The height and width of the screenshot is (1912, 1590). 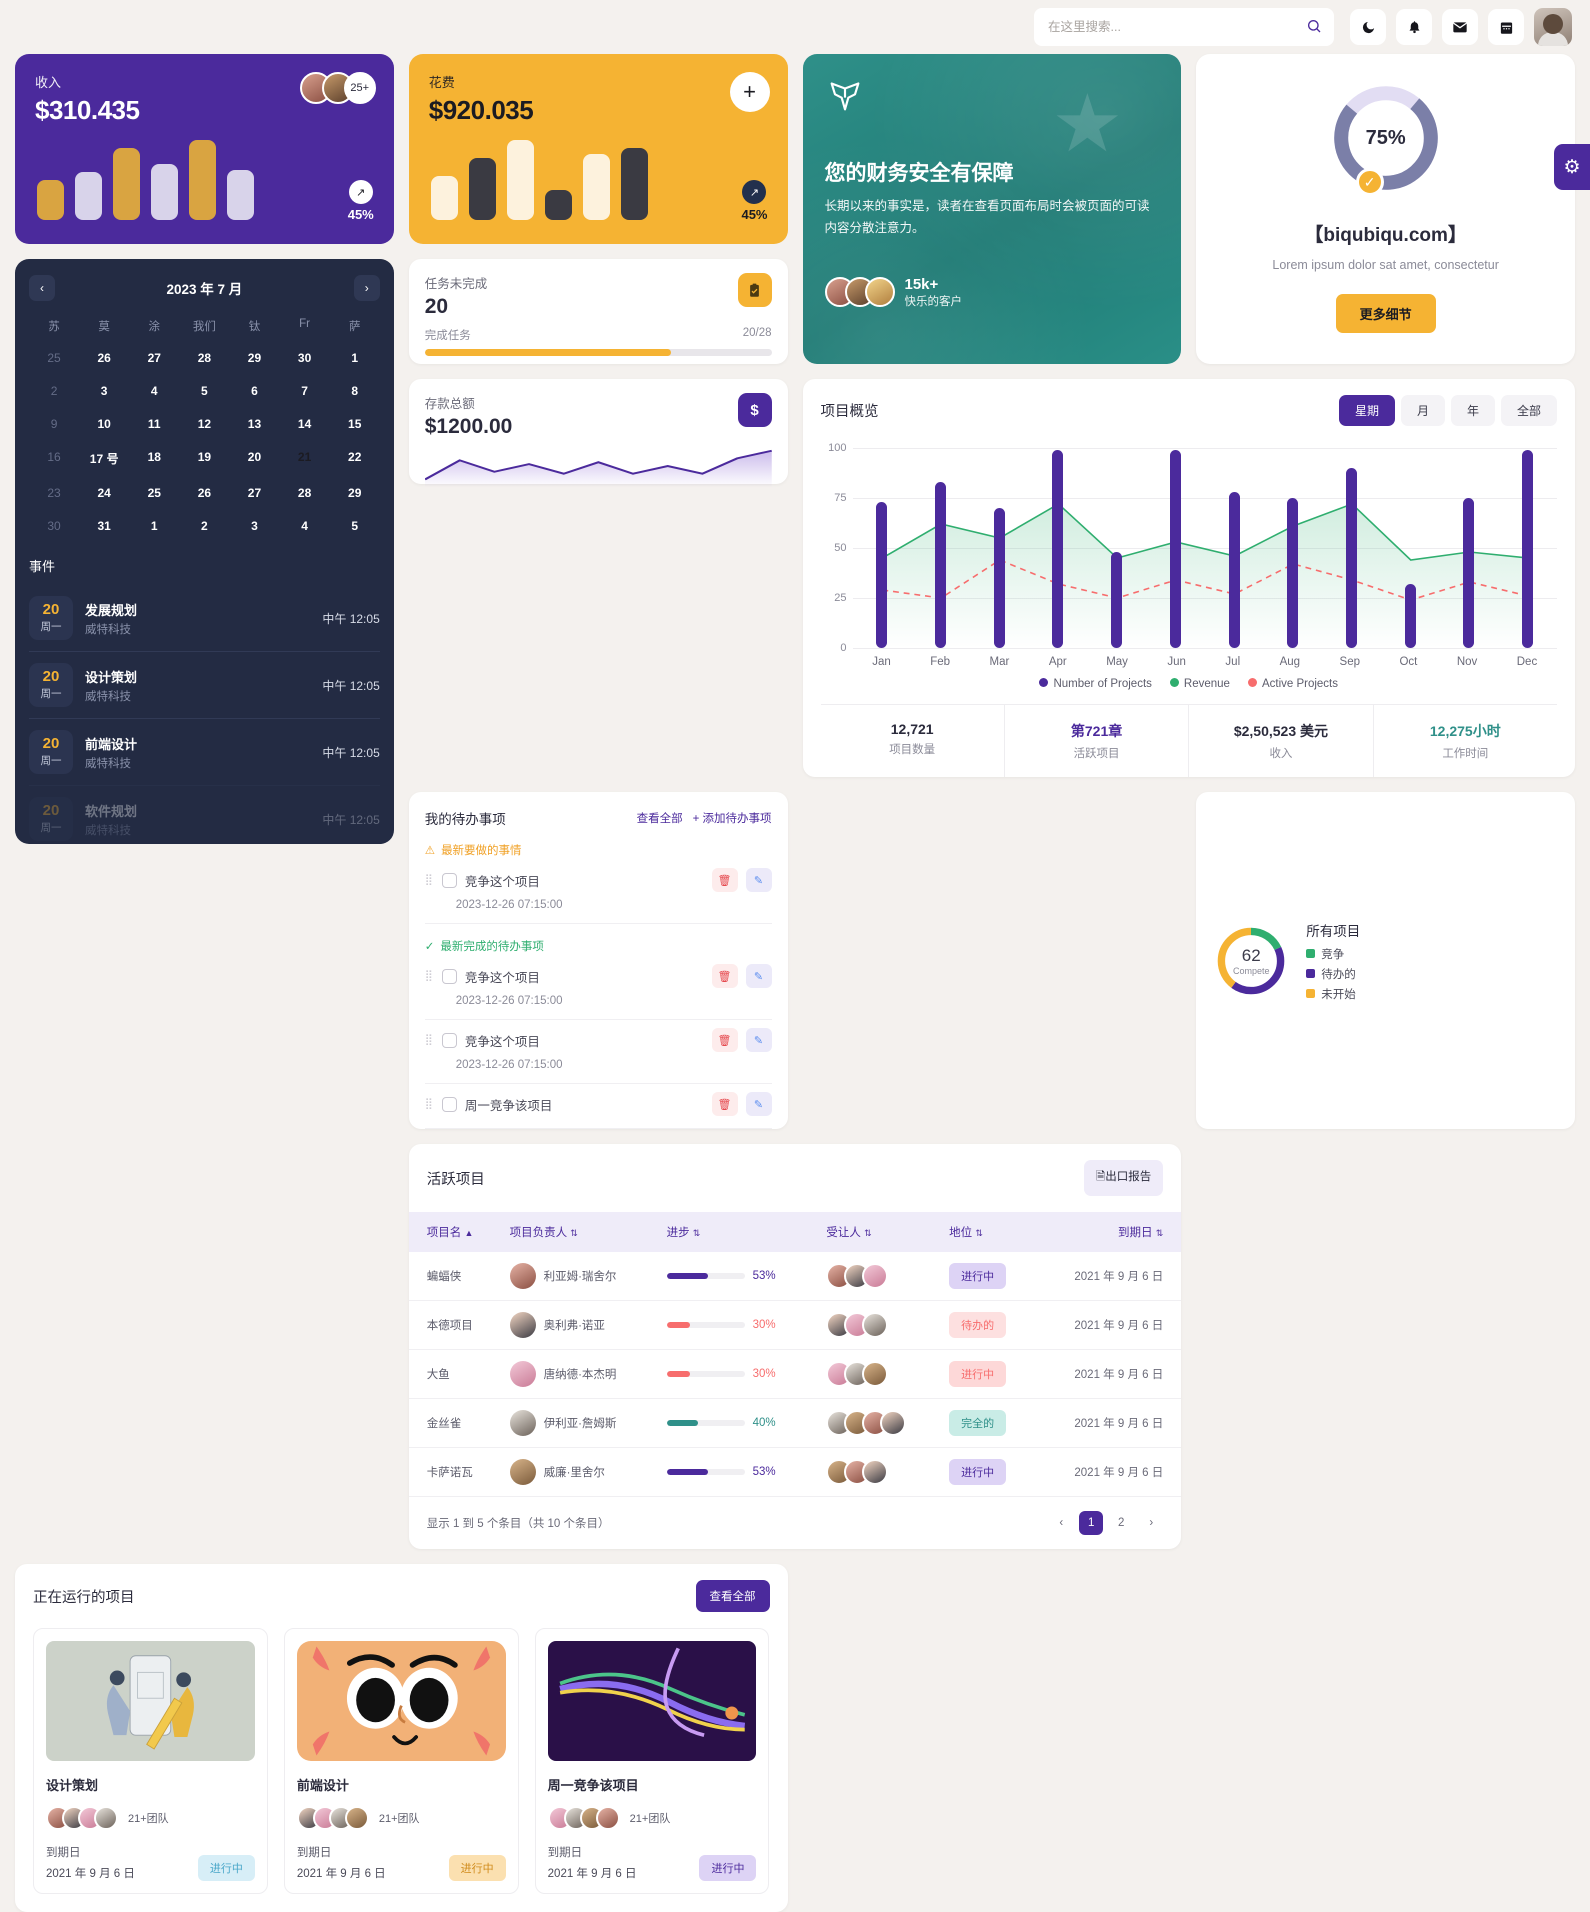 I want to click on export-report-button: 🗎出口报告, so click(x=1124, y=1178).